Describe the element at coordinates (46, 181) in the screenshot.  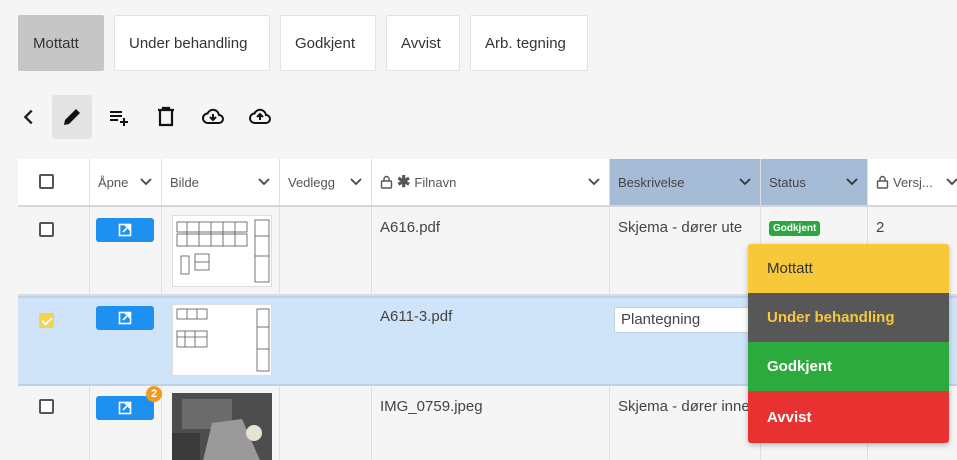
I see `select-all-checkbox` at that location.